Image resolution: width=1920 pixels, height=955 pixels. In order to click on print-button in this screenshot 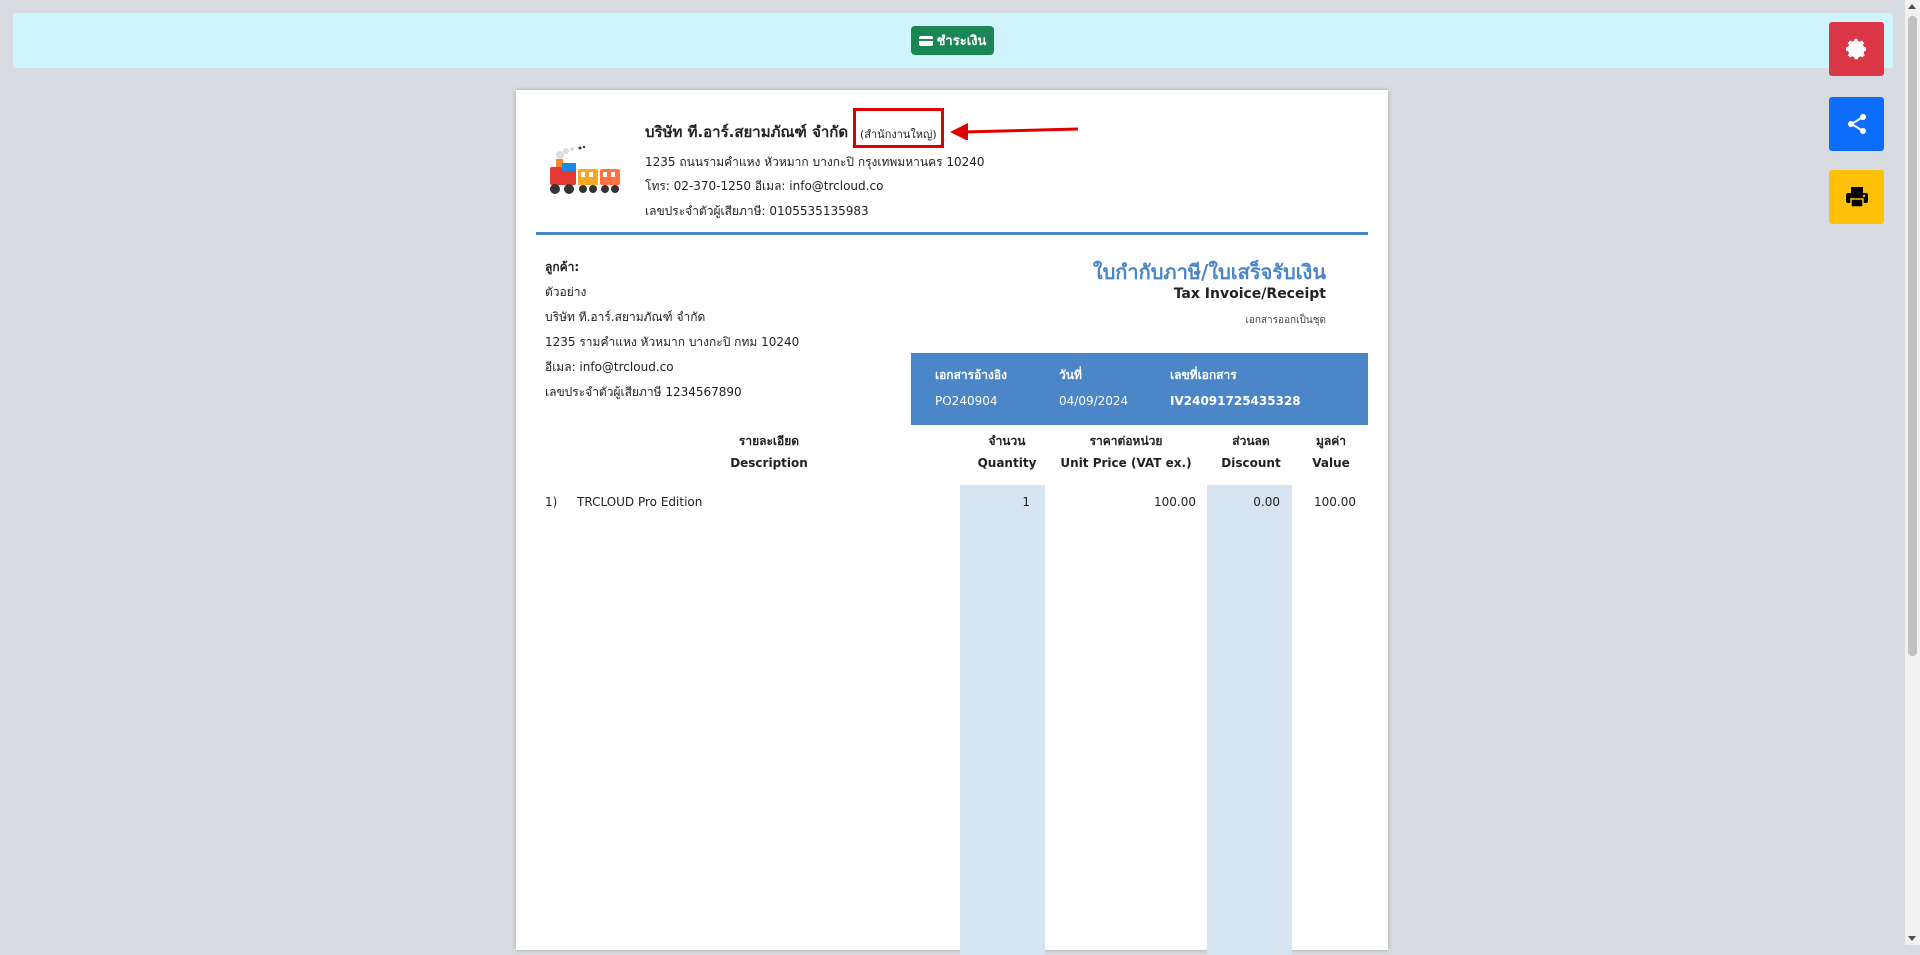, I will do `click(1856, 197)`.